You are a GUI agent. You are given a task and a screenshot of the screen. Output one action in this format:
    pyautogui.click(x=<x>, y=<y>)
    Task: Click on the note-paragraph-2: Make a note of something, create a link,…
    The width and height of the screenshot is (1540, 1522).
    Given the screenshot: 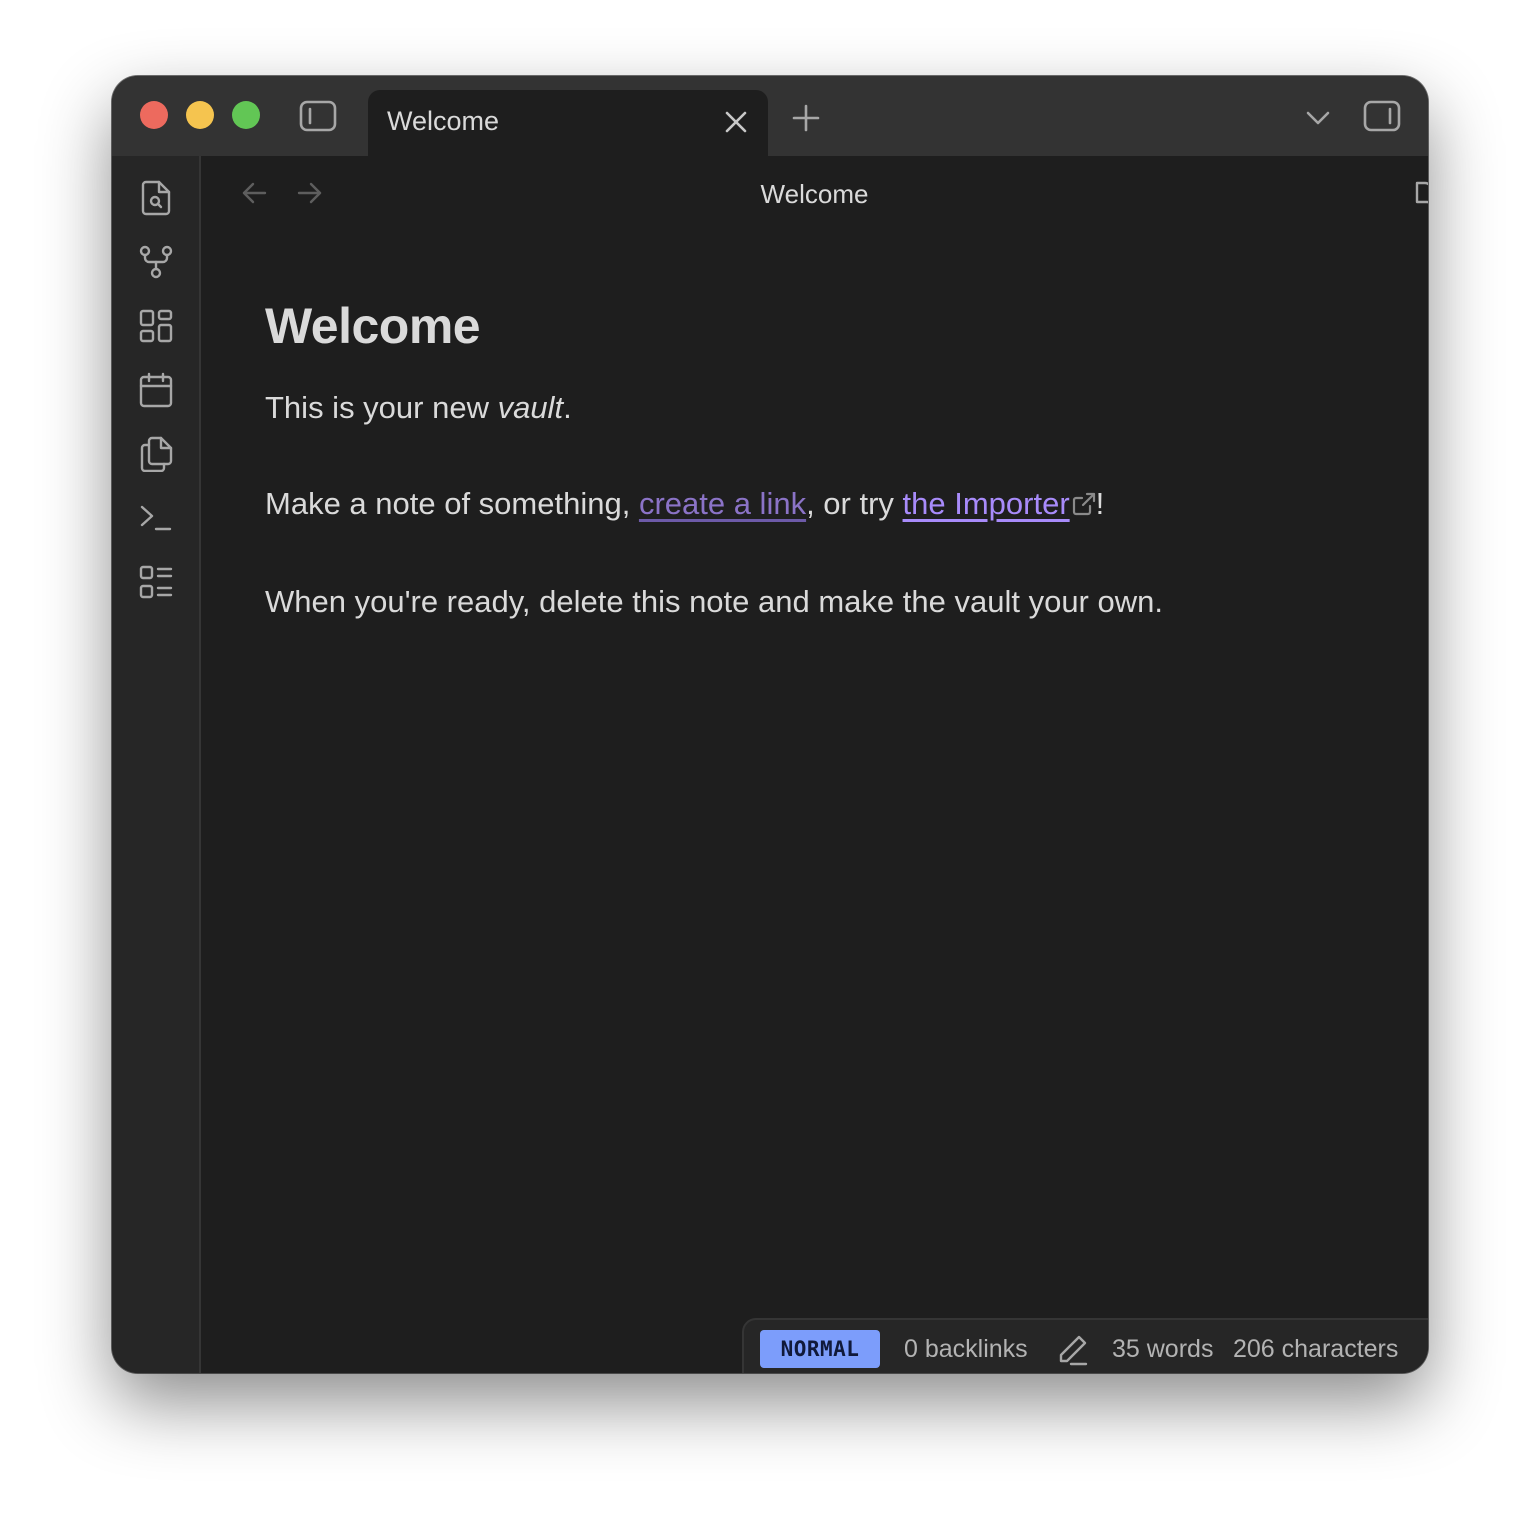 What is the action you would take?
    pyautogui.click(x=815, y=505)
    